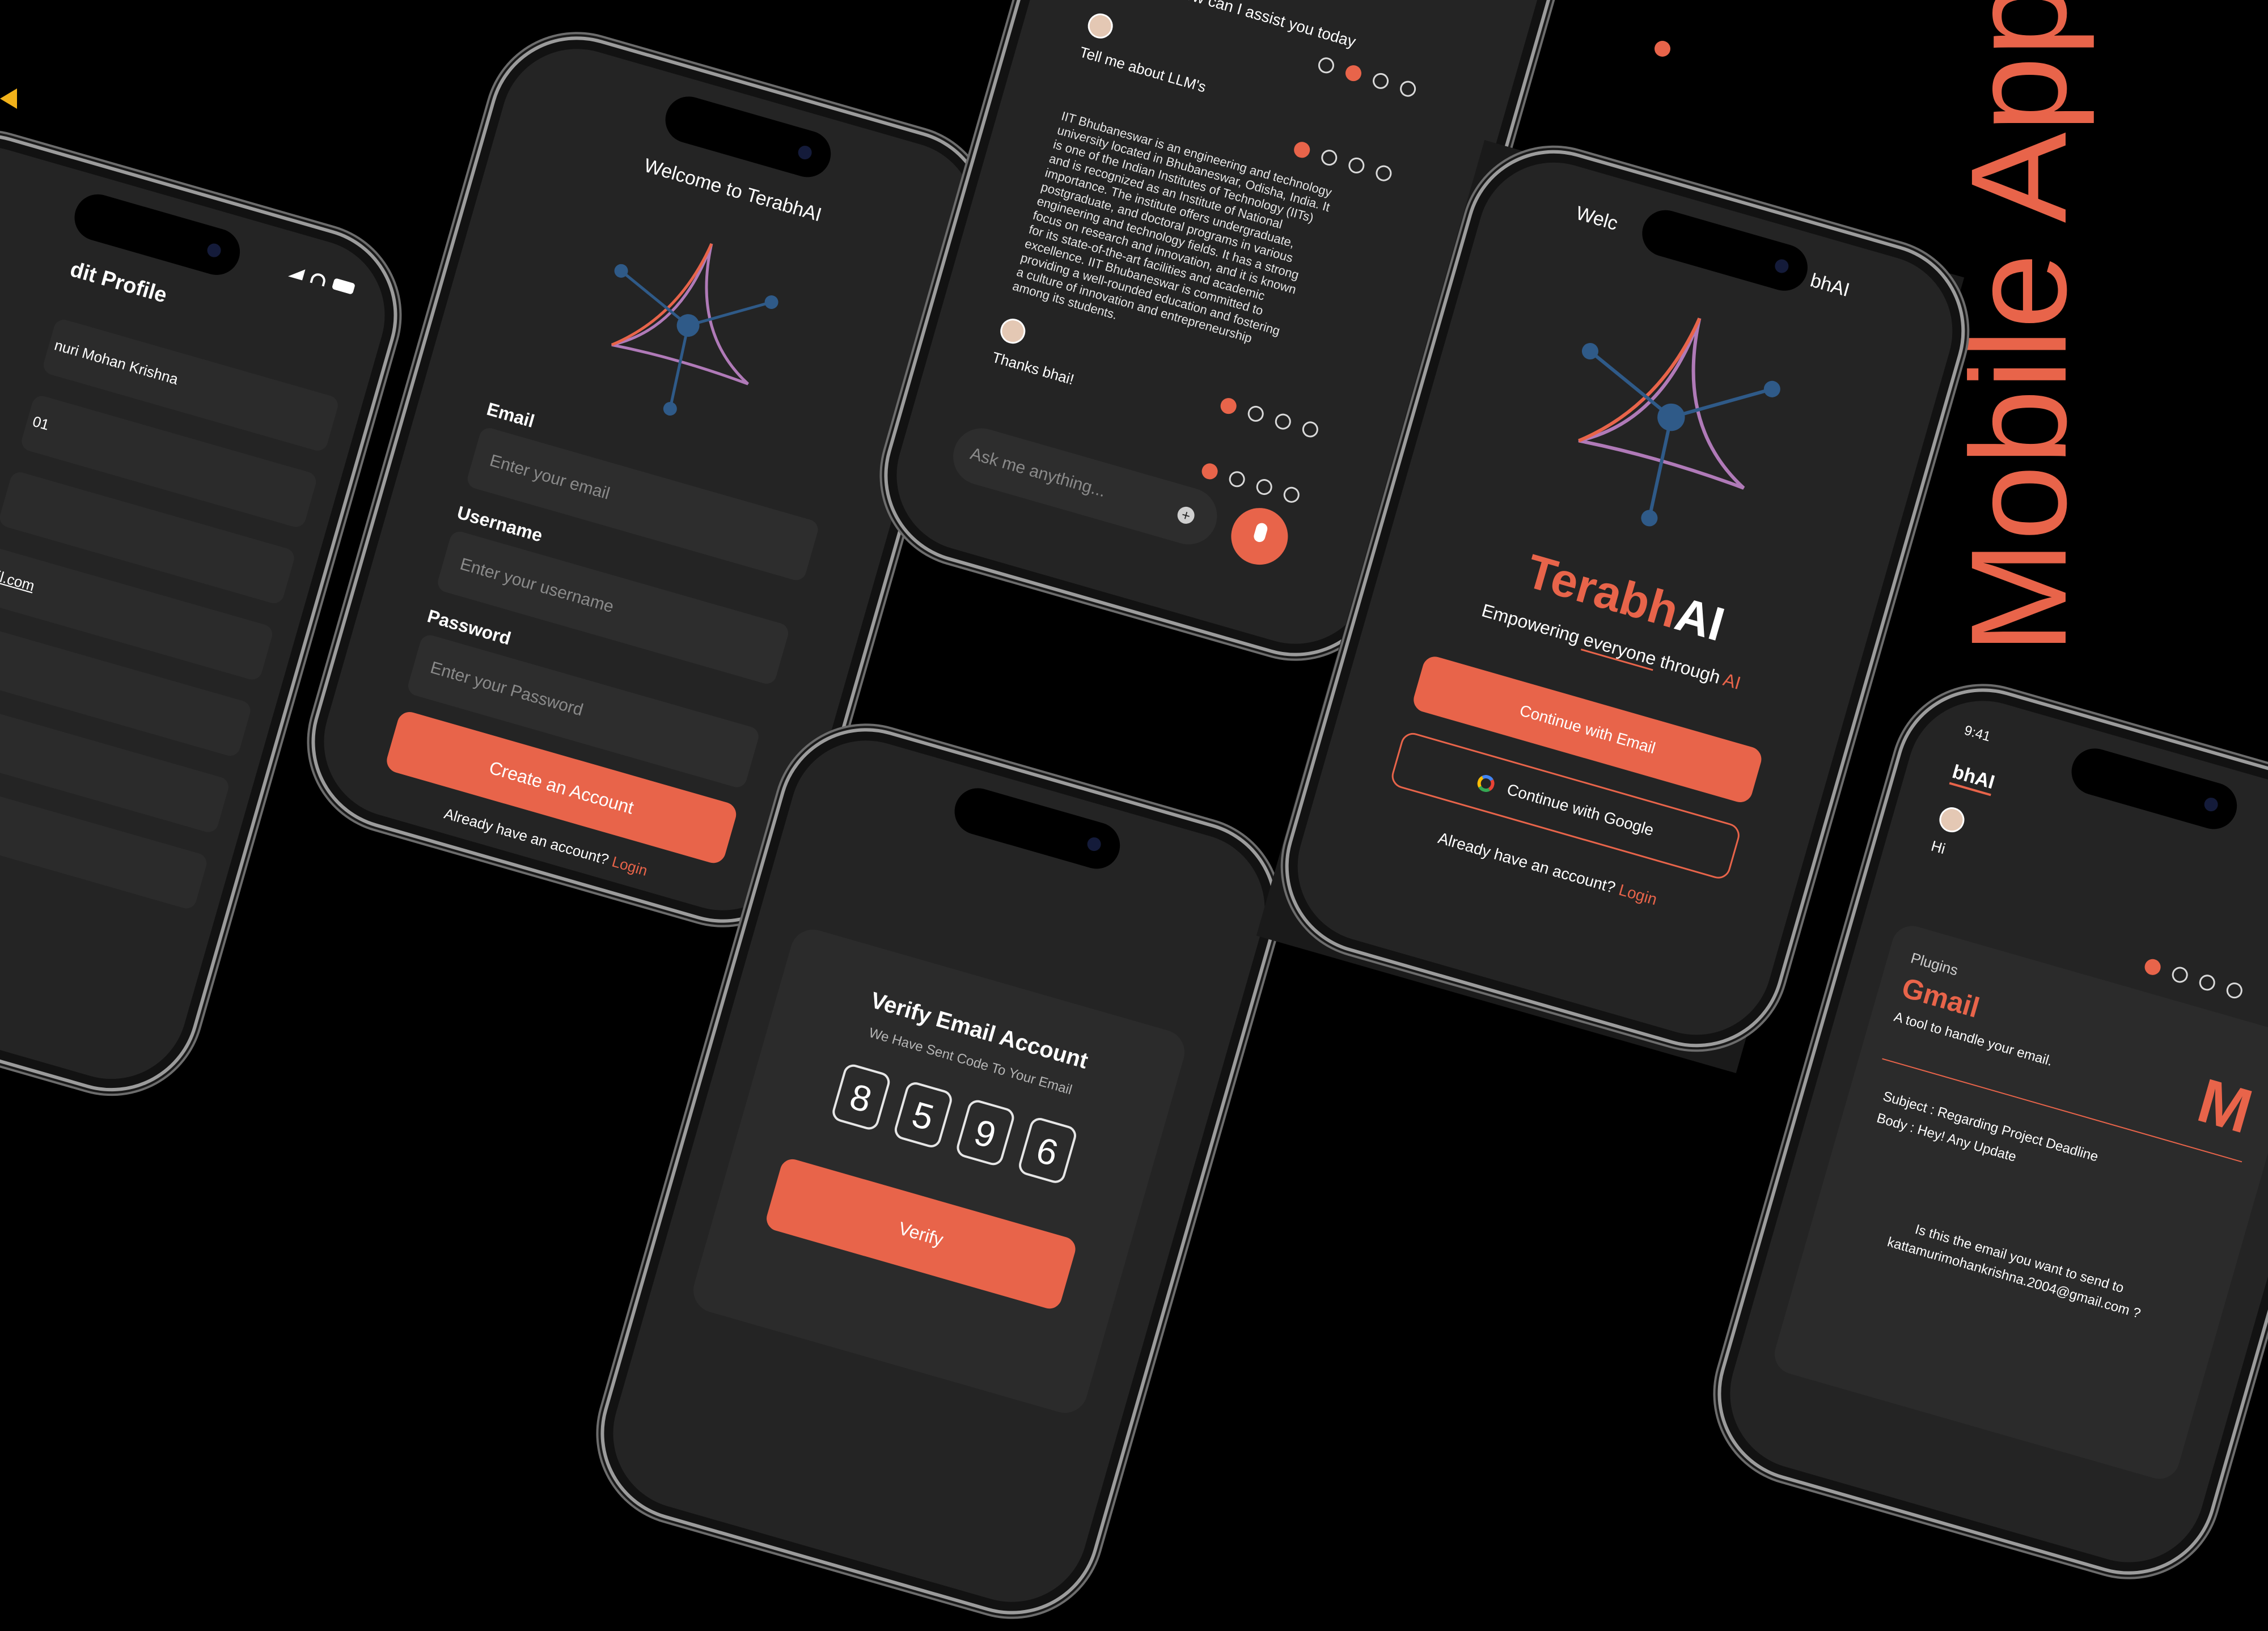  Describe the element at coordinates (1690, 669) in the screenshot. I see `tagline-post: through` at that location.